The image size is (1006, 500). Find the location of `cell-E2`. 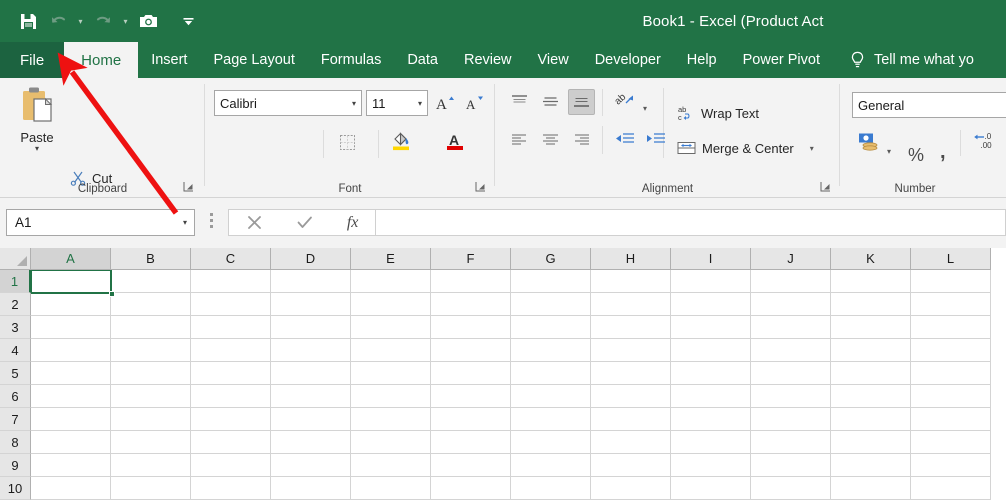

cell-E2 is located at coordinates (391, 304).